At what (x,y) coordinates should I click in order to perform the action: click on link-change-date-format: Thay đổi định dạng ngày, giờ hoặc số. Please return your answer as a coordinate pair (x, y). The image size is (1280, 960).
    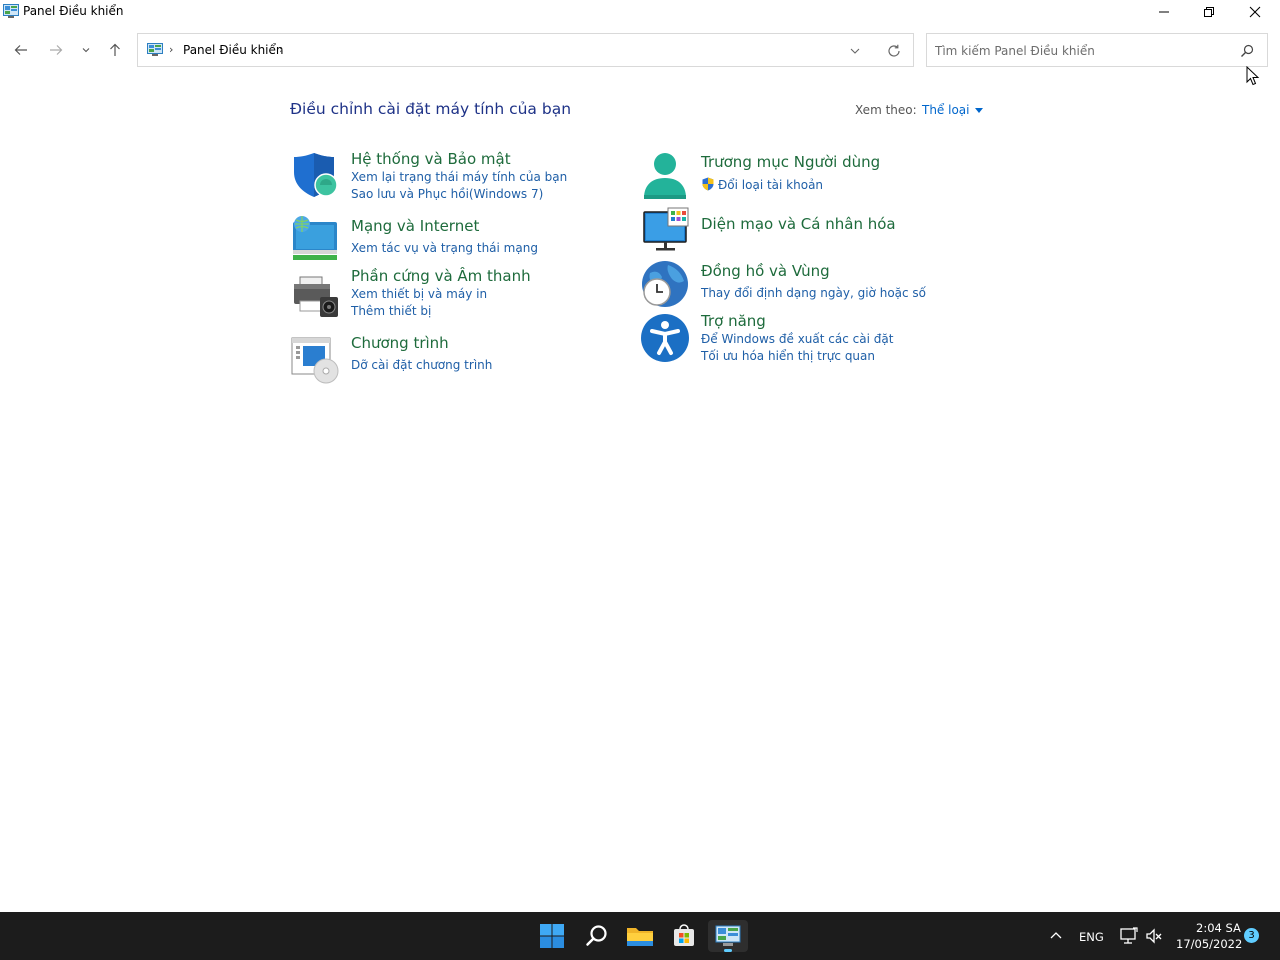
    Looking at the image, I should click on (813, 293).